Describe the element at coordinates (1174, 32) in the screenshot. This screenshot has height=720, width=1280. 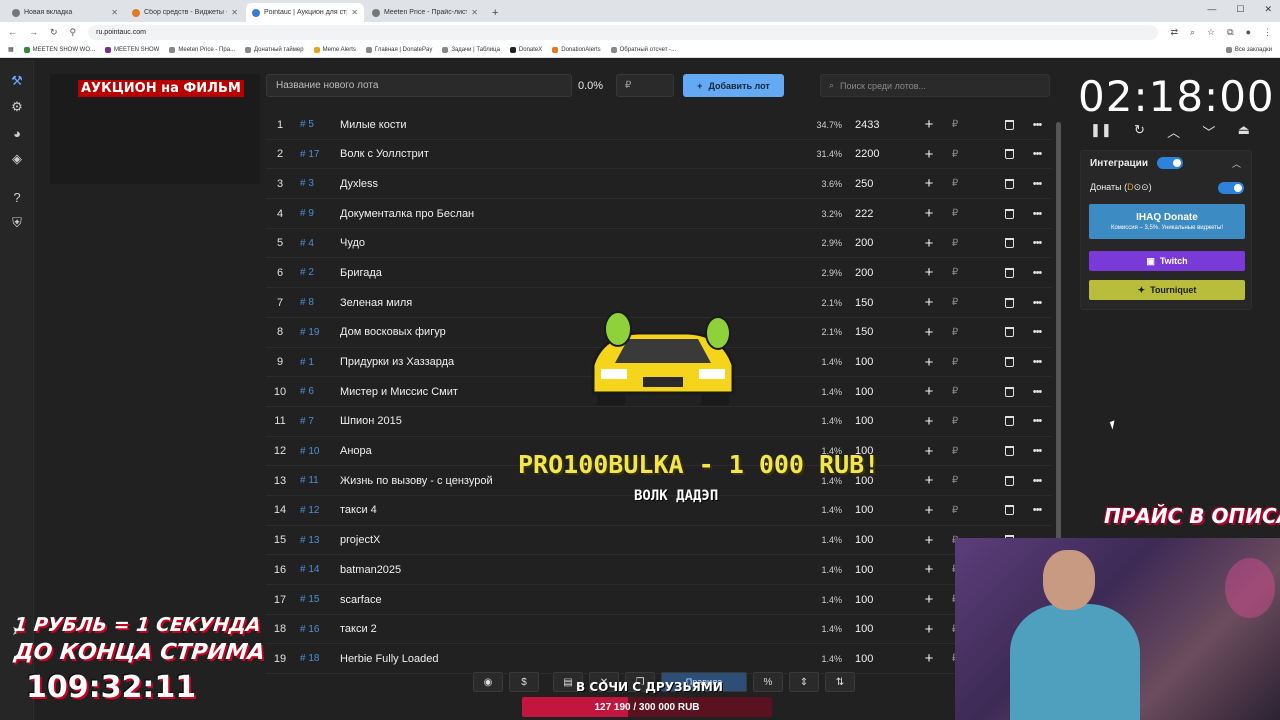
I see `translate-icon: ⇄` at that location.